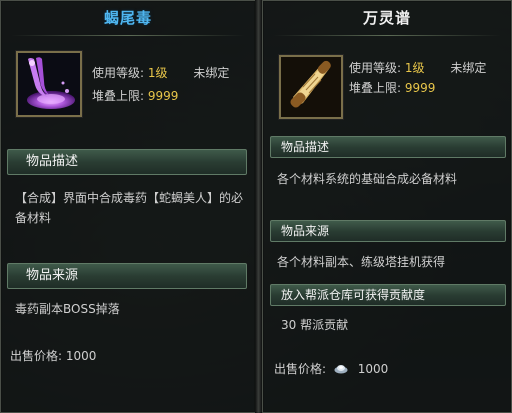 The width and height of the screenshot is (512, 413). Describe the element at coordinates (67, 309) in the screenshot. I see `source-text: 毒药副本BOSS掉落` at that location.